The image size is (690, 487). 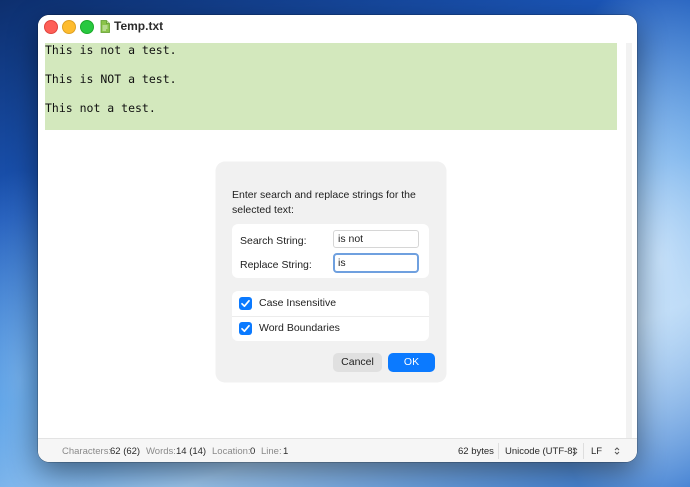 I want to click on word-boundaries-option: Word Boundaries, so click(x=330, y=328).